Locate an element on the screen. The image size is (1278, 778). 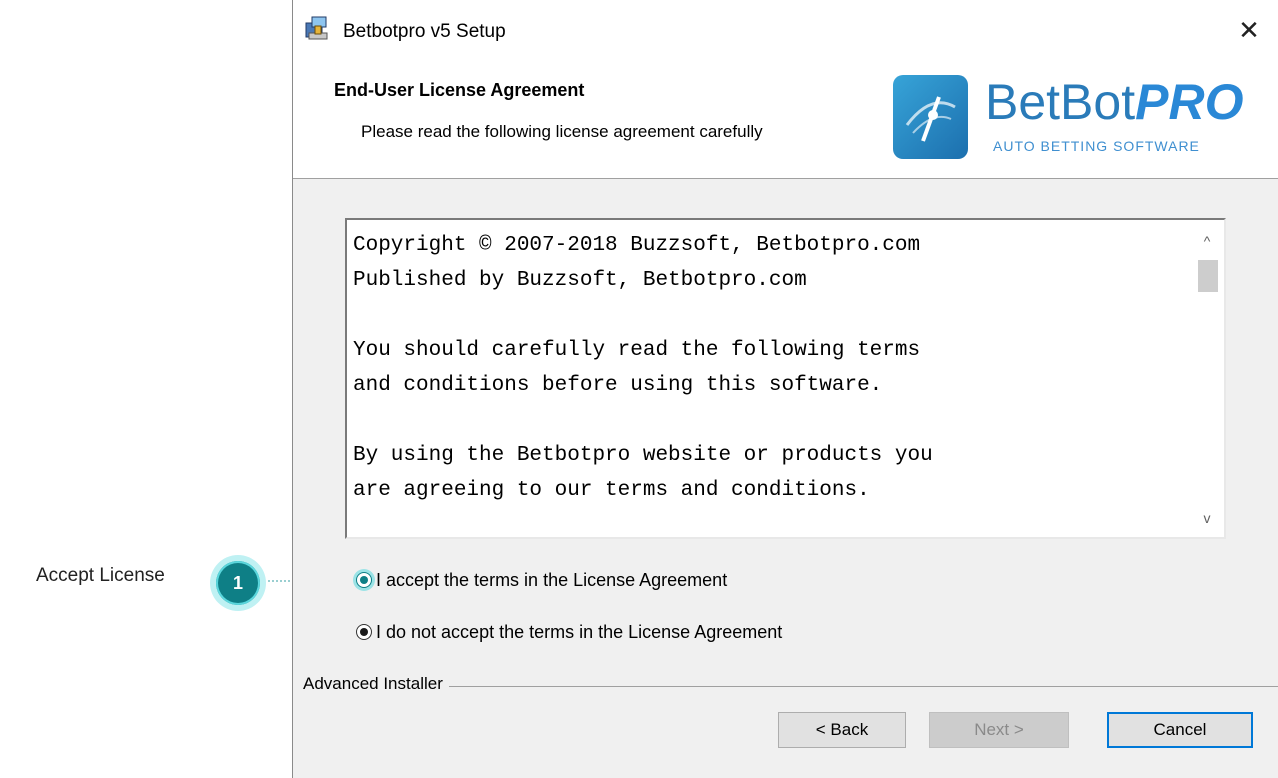
installer-icon is located at coordinates (316, 28).